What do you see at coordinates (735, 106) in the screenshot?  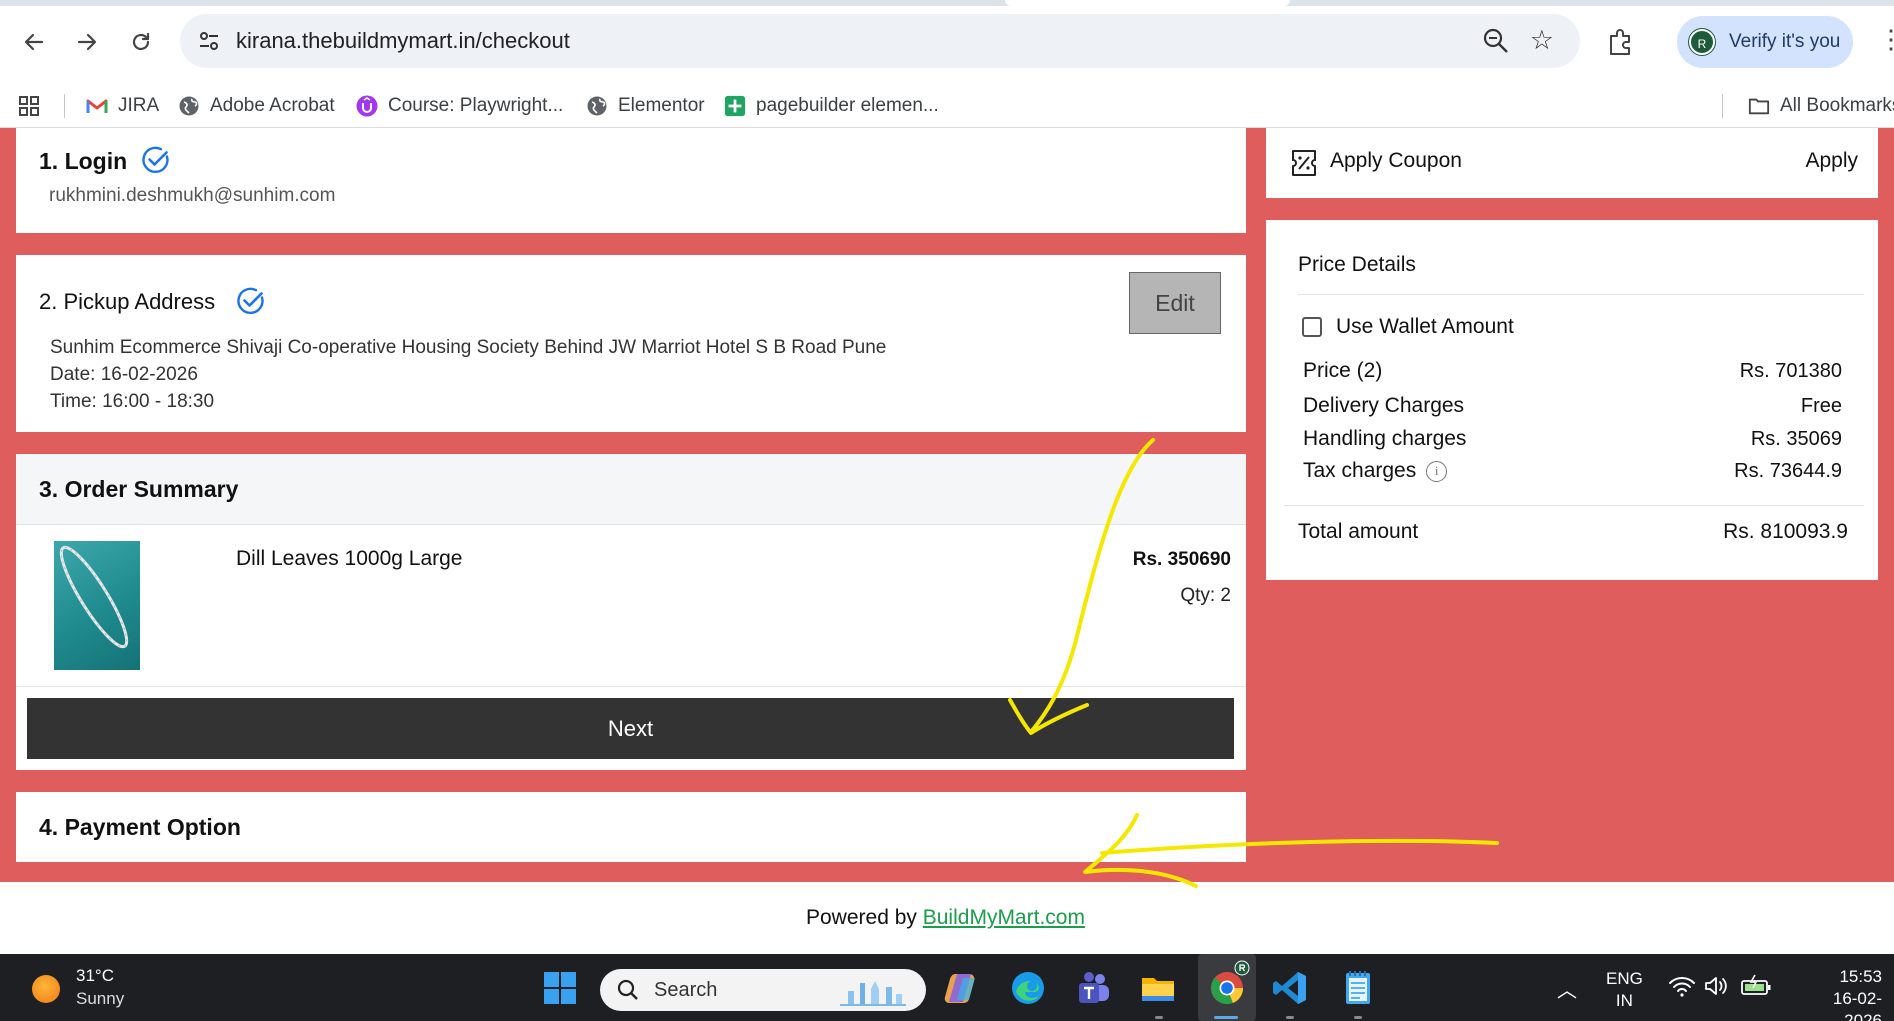 I see `sheets-plus-icon` at bounding box center [735, 106].